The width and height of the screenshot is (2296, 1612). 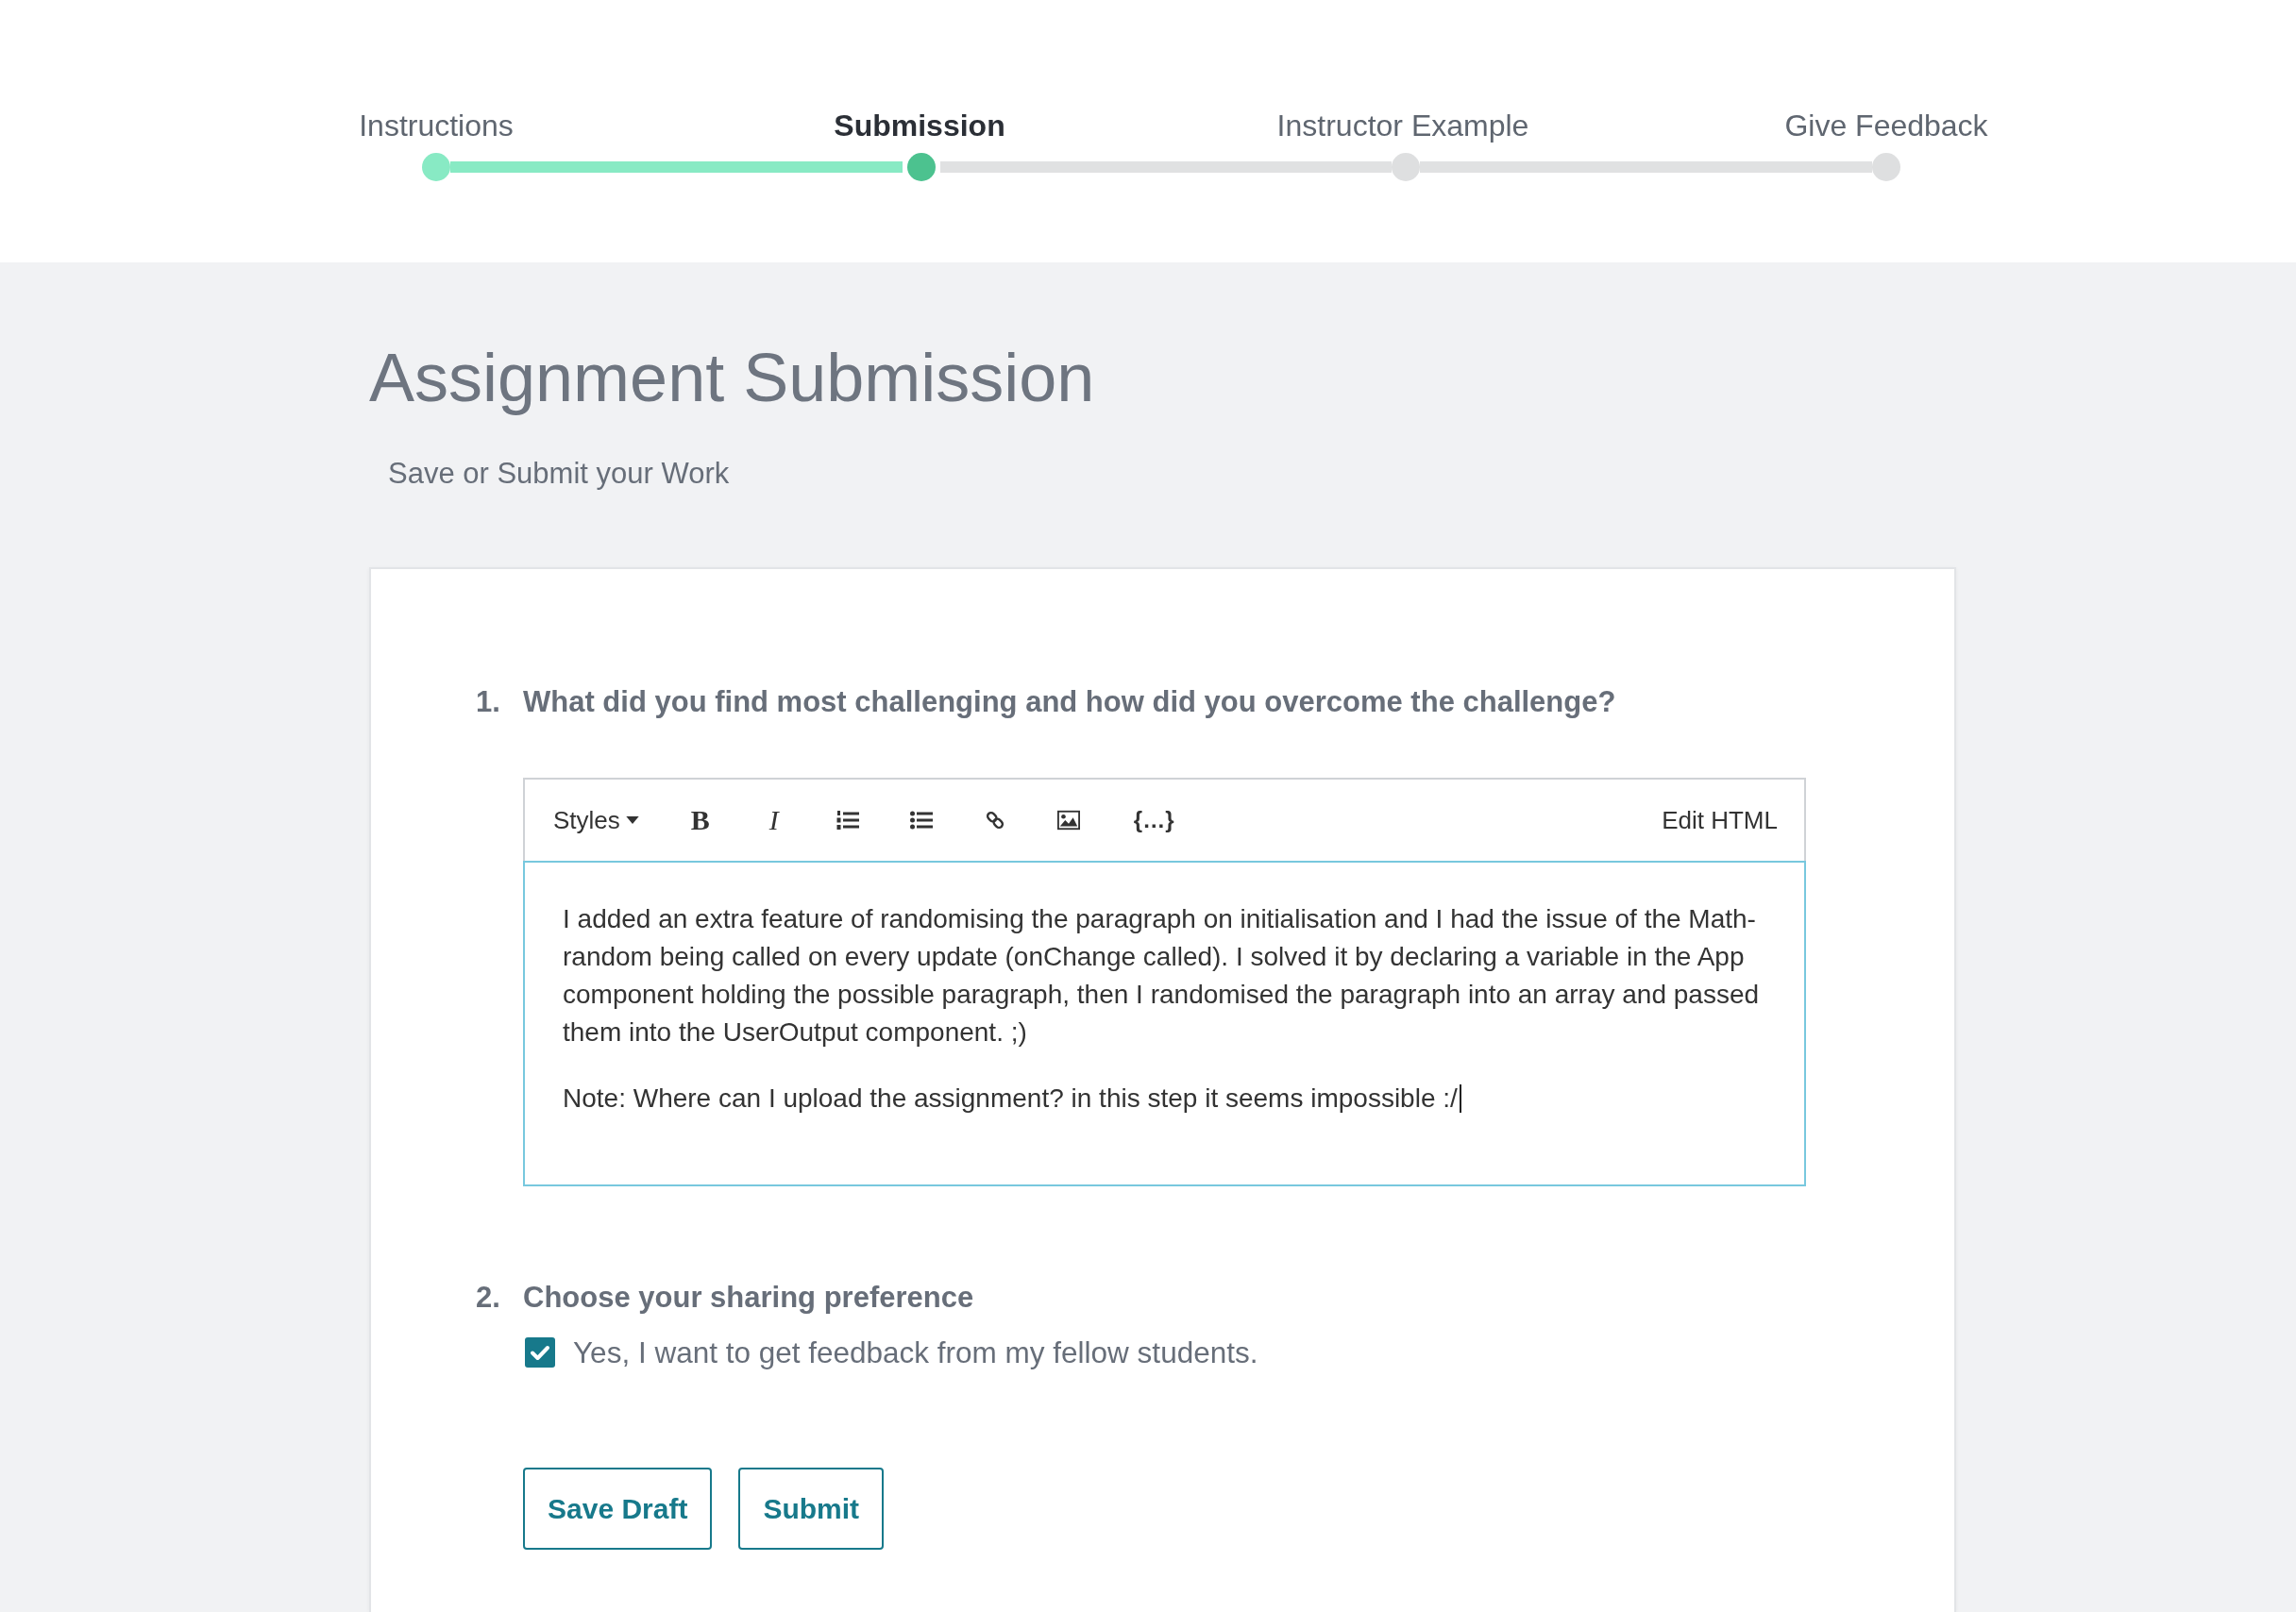 I want to click on numbered-list-icon, so click(x=847, y=820).